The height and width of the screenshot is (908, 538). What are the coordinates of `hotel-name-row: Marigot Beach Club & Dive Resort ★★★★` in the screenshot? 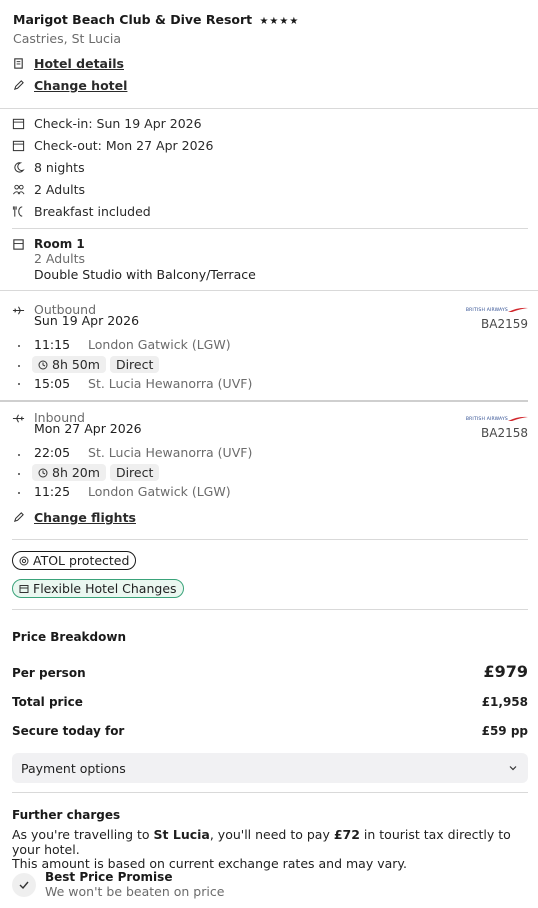 It's located at (156, 19).